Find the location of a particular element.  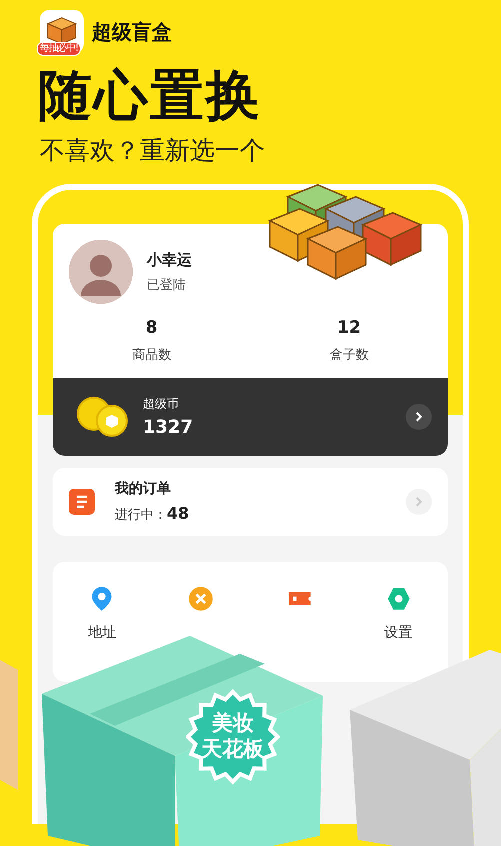

order-card: 我的订单 进行中：48 is located at coordinates (250, 502).